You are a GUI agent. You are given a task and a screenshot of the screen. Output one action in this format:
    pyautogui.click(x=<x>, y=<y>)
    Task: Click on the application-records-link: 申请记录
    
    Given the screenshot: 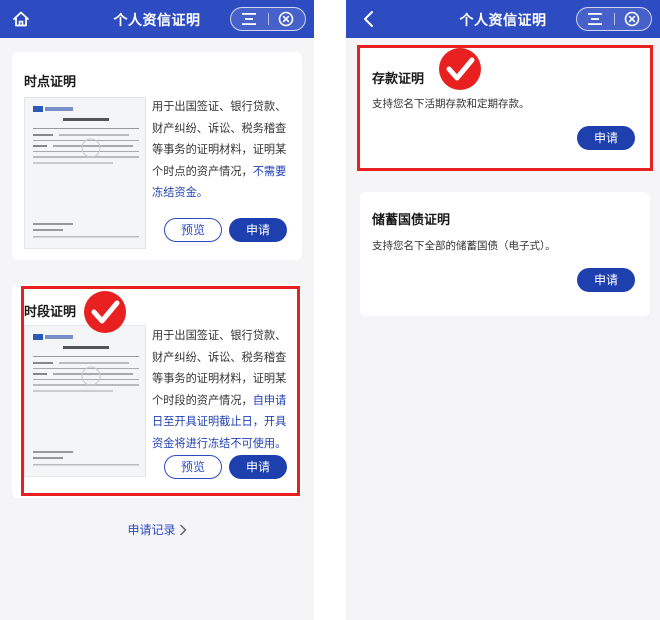 What is the action you would take?
    pyautogui.click(x=157, y=529)
    